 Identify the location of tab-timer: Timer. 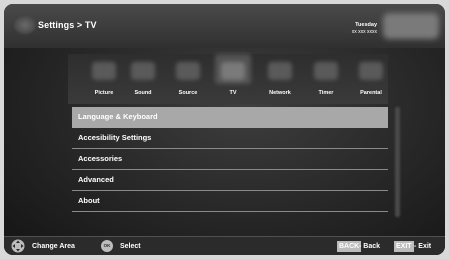
(326, 82).